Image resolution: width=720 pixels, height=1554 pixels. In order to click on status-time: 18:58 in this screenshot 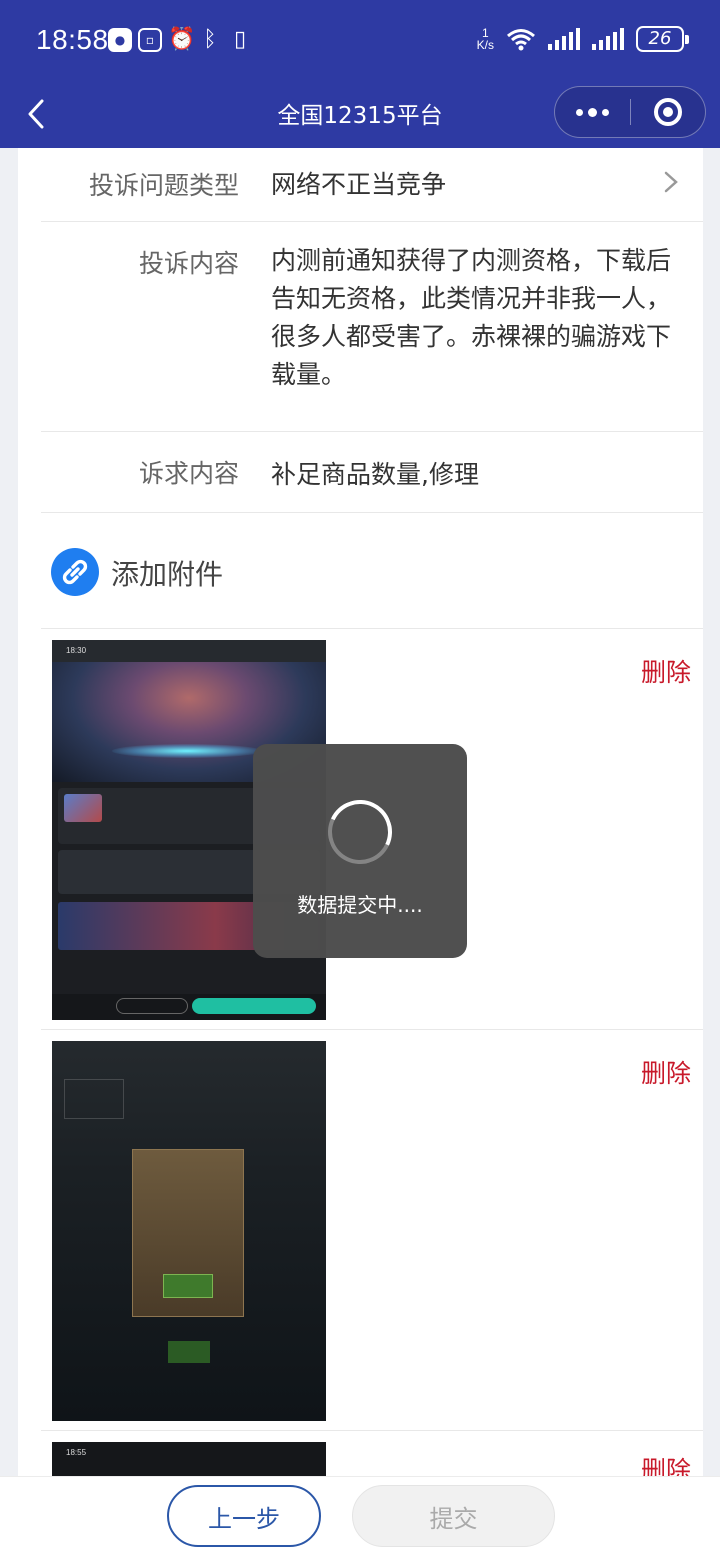, I will do `click(72, 39)`.